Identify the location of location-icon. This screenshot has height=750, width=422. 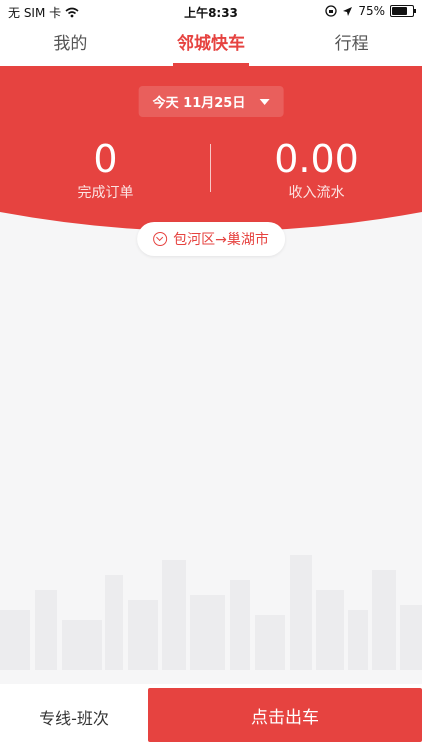
(348, 11).